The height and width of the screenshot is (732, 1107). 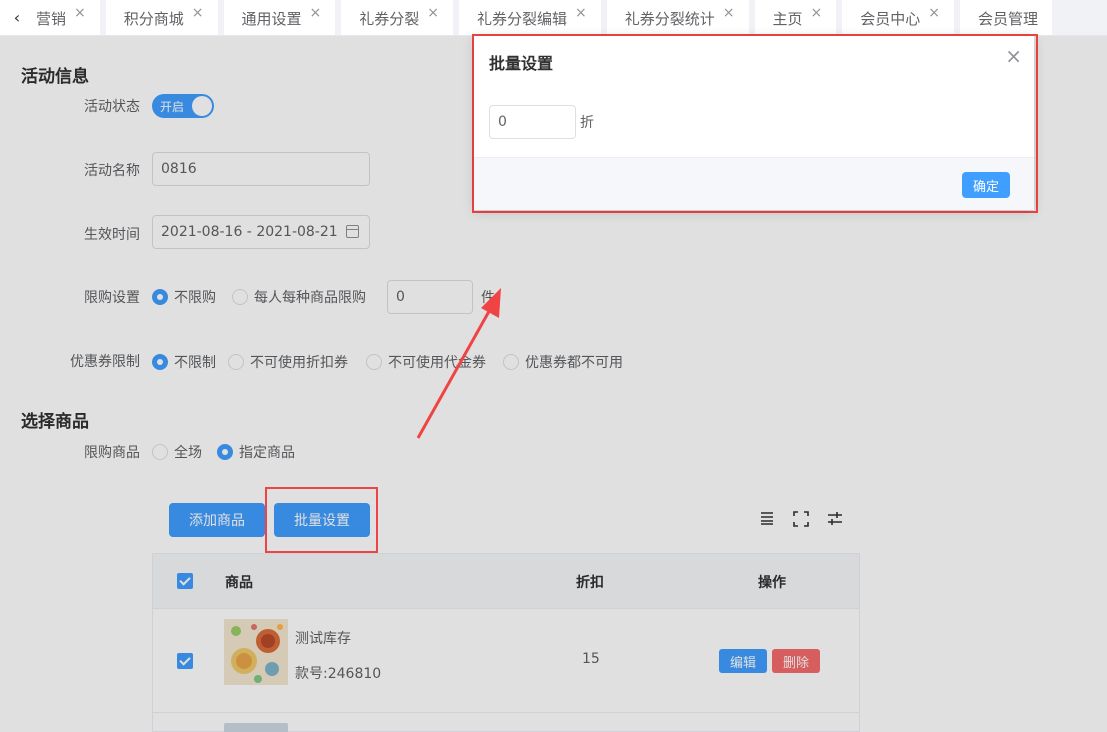 I want to click on tab-member-management: 会员管理, so click(x=1006, y=17).